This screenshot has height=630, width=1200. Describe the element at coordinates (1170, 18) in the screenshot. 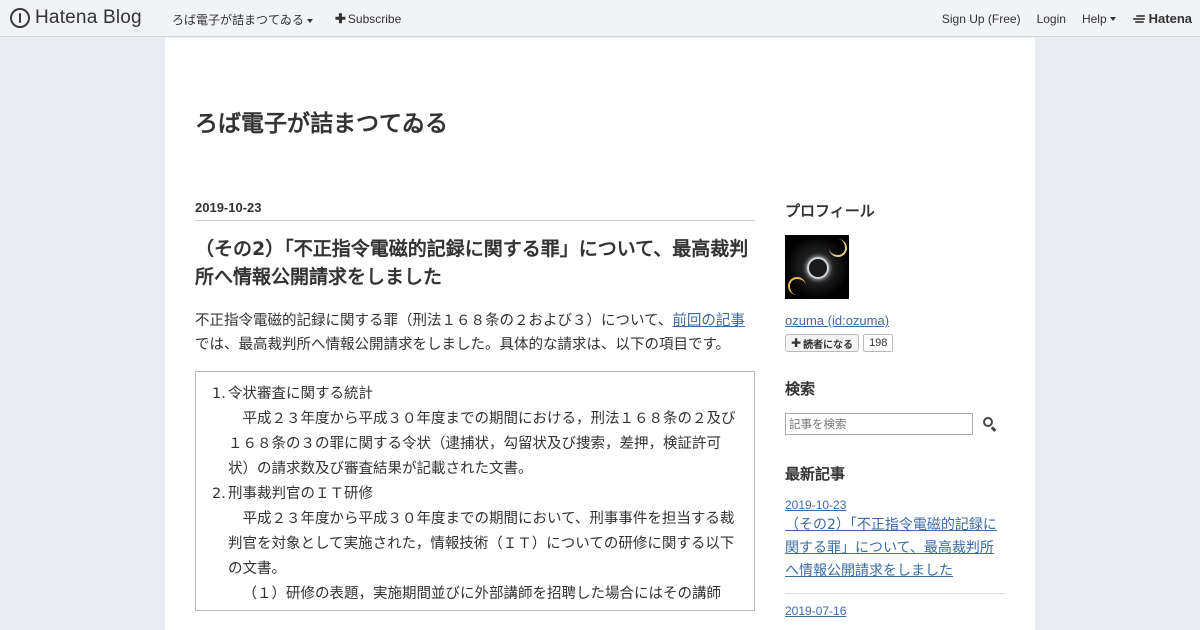

I see `hatena-label: Hatena` at that location.